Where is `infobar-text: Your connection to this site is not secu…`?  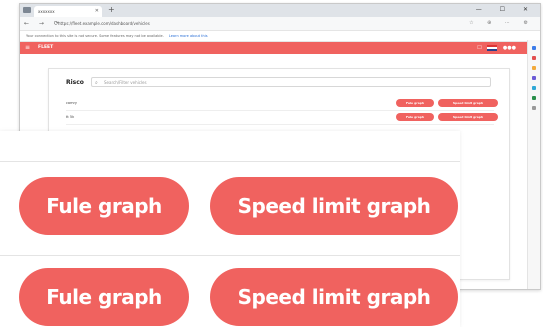 infobar-text: Your connection to this site is not secu… is located at coordinates (95, 36).